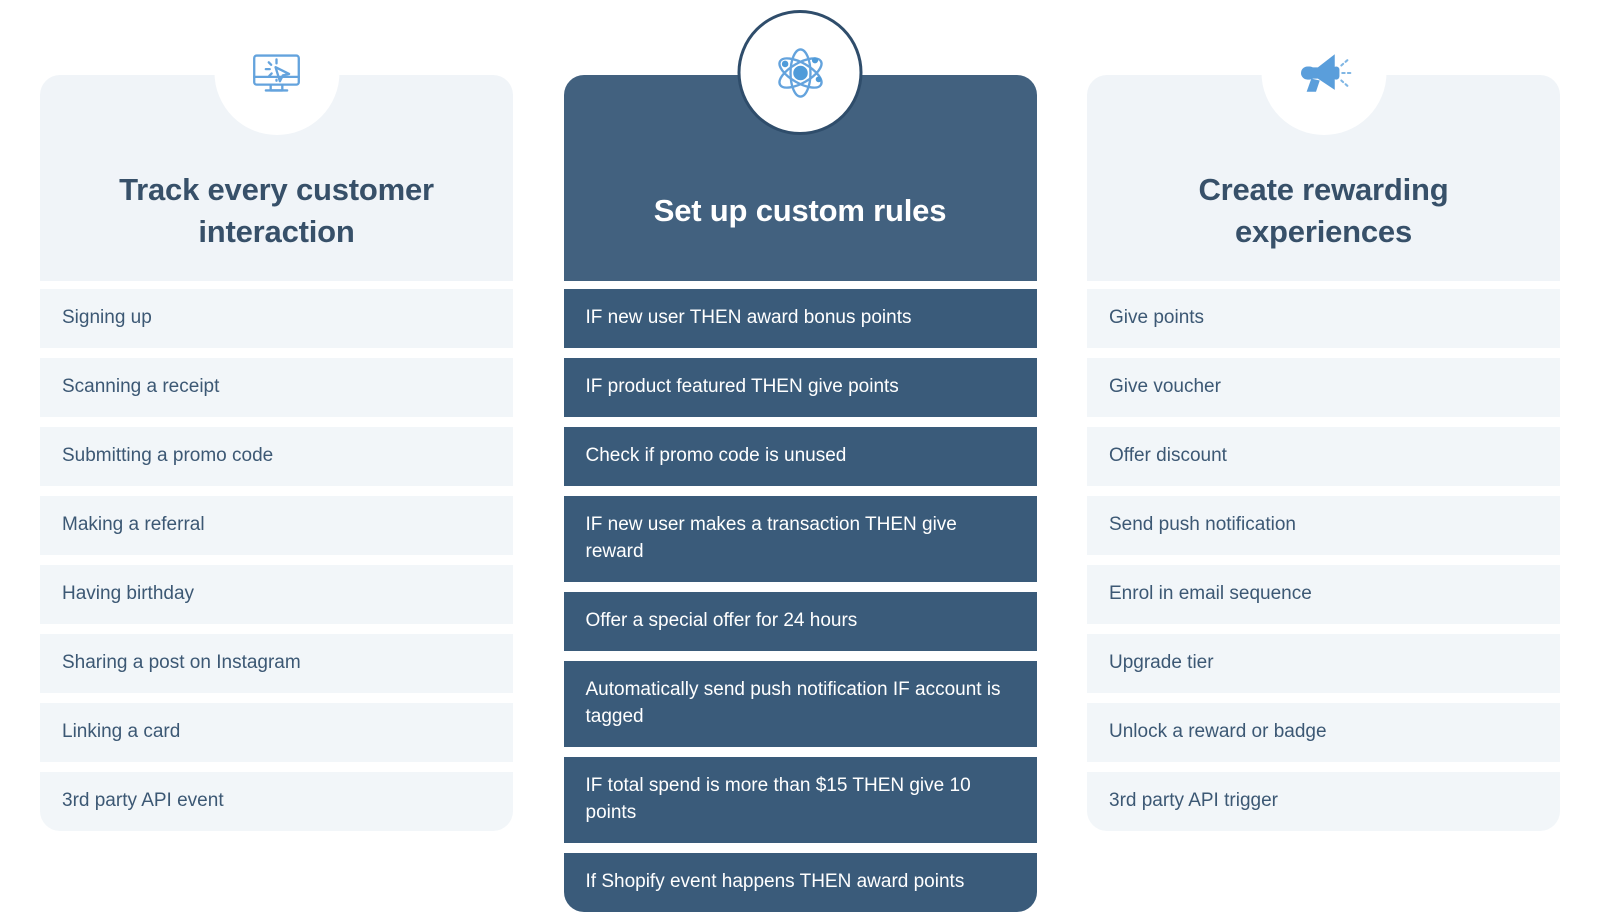 This screenshot has height=918, width=1600. I want to click on list-item: Upgrade tier, so click(1323, 663).